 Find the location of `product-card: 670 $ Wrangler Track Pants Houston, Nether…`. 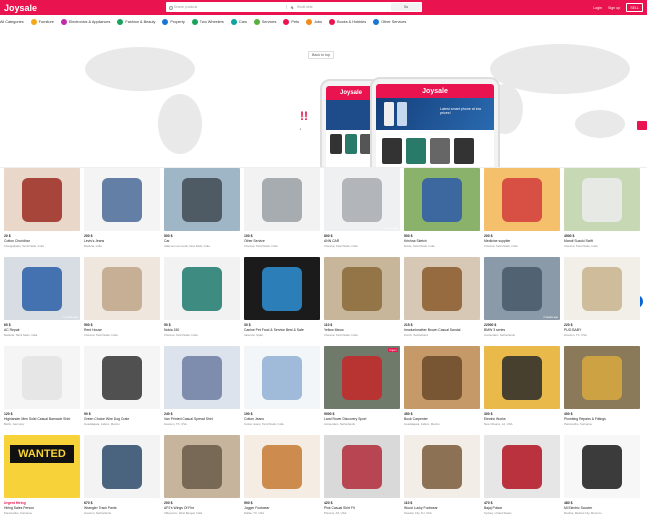

product-card: 670 $ Wrangler Track Pants Houston, Nether… is located at coordinates (122, 478).